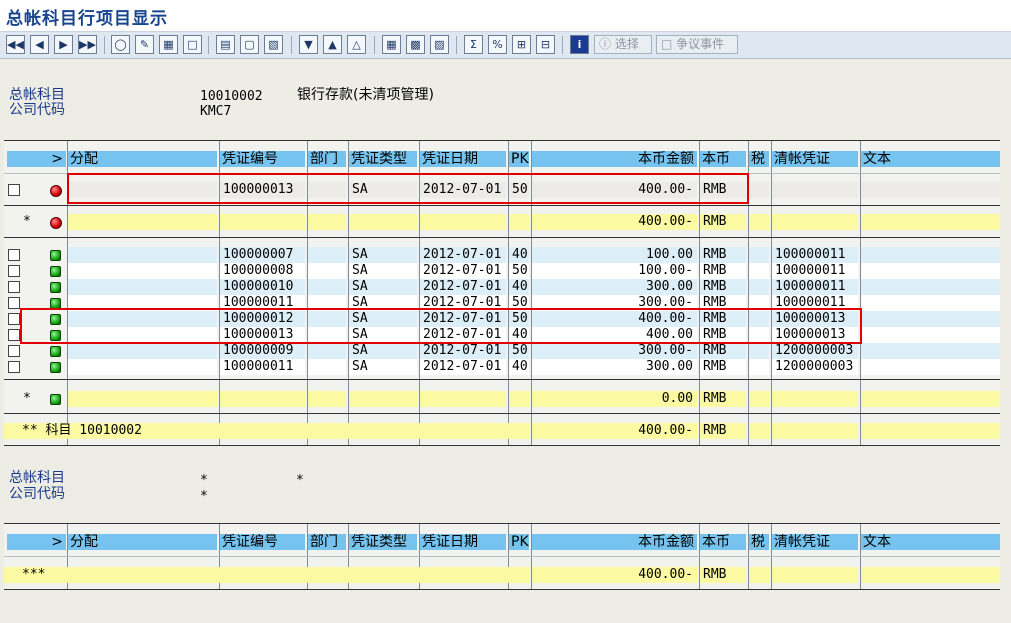 This screenshot has height=623, width=1011. Describe the element at coordinates (502, 575) in the screenshot. I see `grand-total-row: *** 400.00- RMB` at that location.